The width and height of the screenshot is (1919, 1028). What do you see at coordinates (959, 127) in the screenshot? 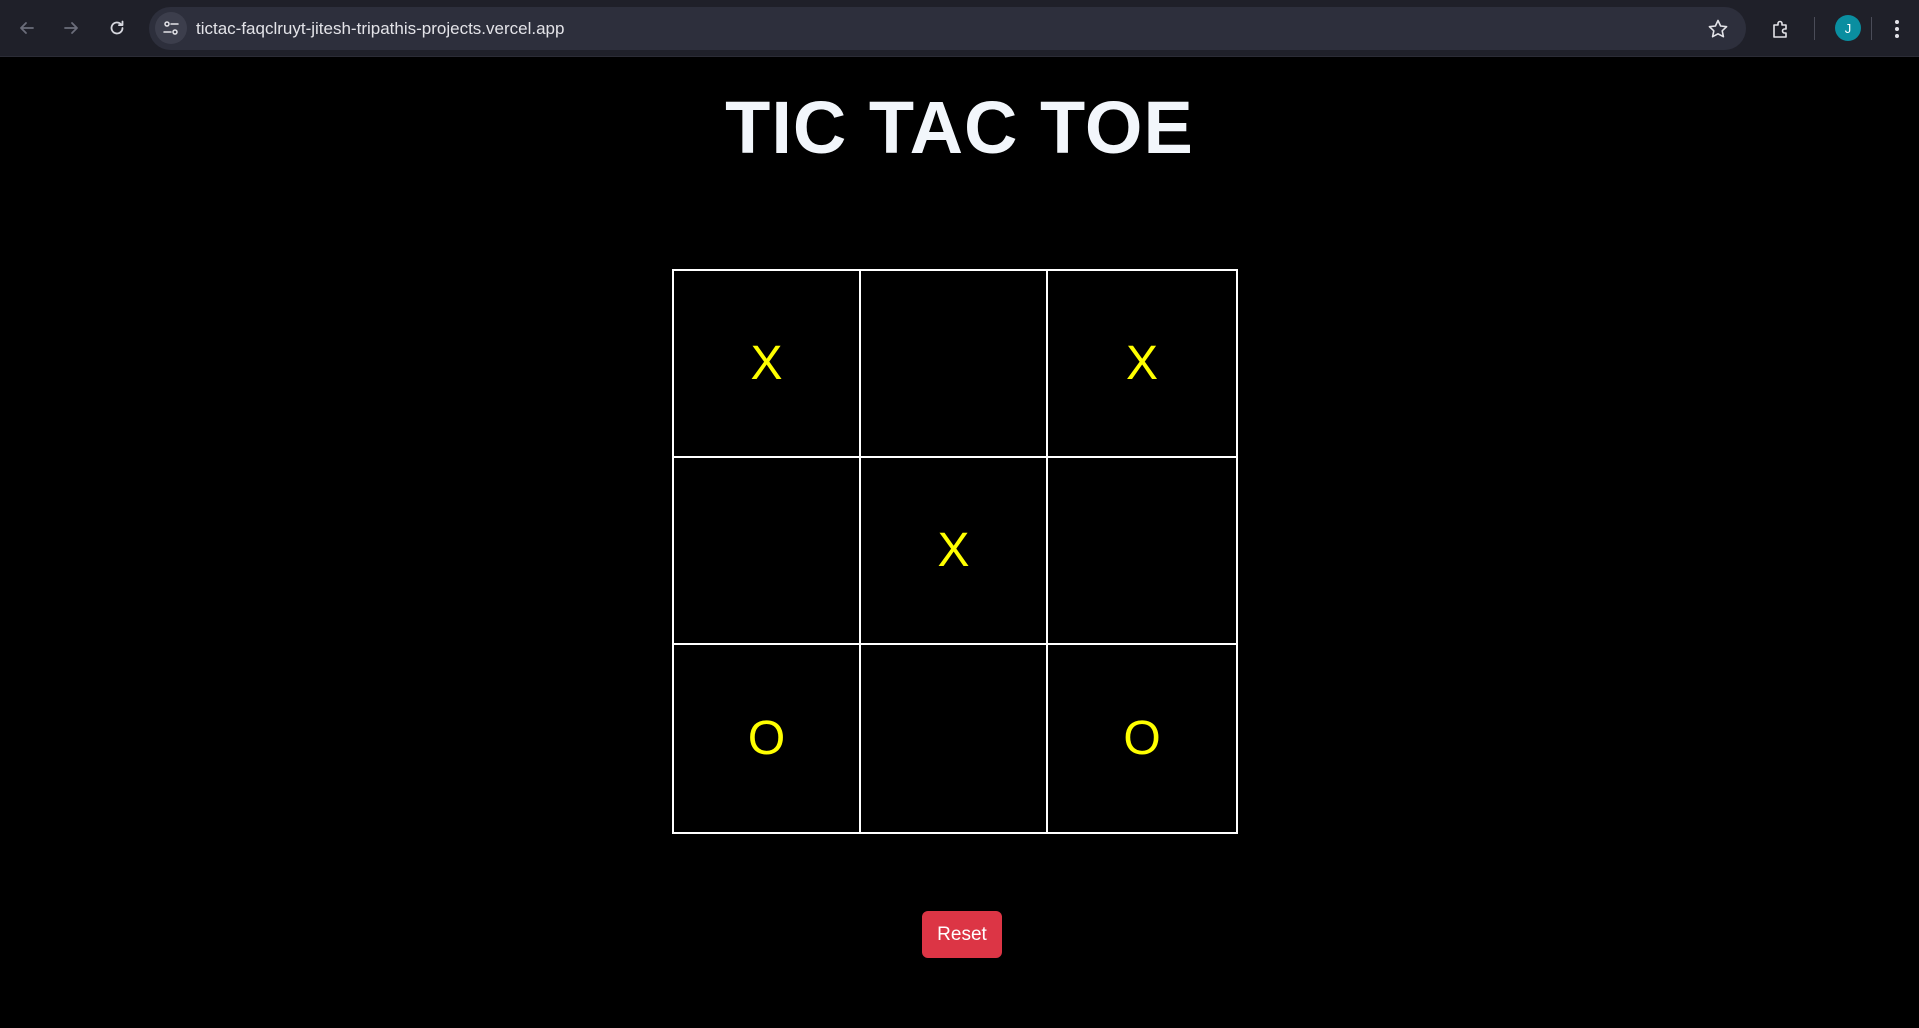
I see `game-title: TIC TAC TOE` at bounding box center [959, 127].